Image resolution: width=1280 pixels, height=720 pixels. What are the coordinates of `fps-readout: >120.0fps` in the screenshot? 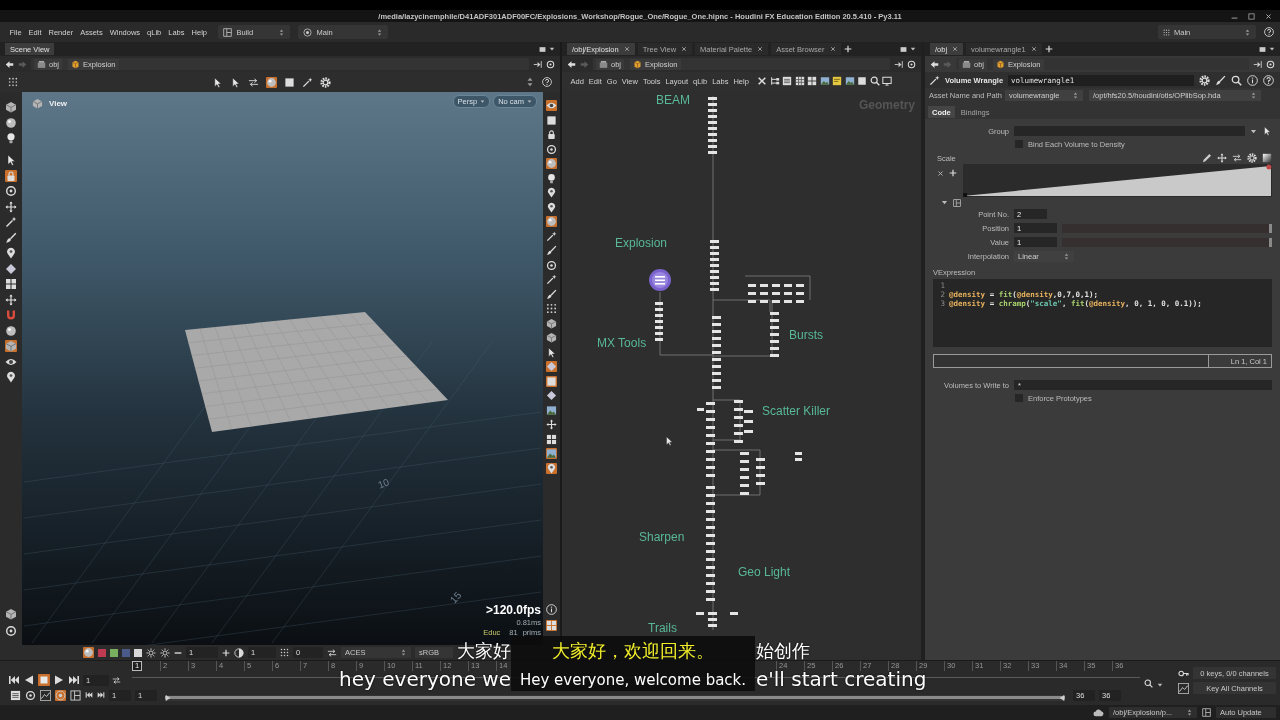 It's located at (513, 610).